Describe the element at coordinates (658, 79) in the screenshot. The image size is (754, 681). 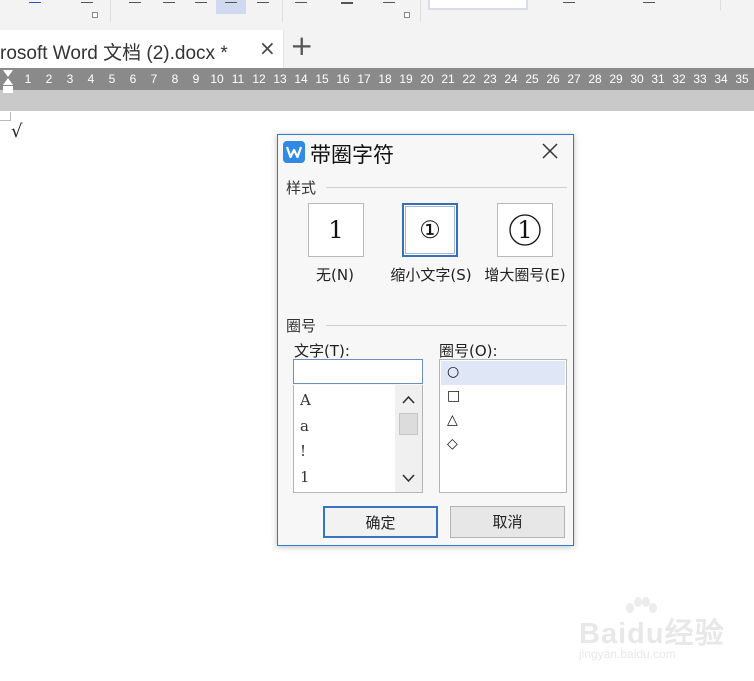
I see `ruler-number: 31` at that location.